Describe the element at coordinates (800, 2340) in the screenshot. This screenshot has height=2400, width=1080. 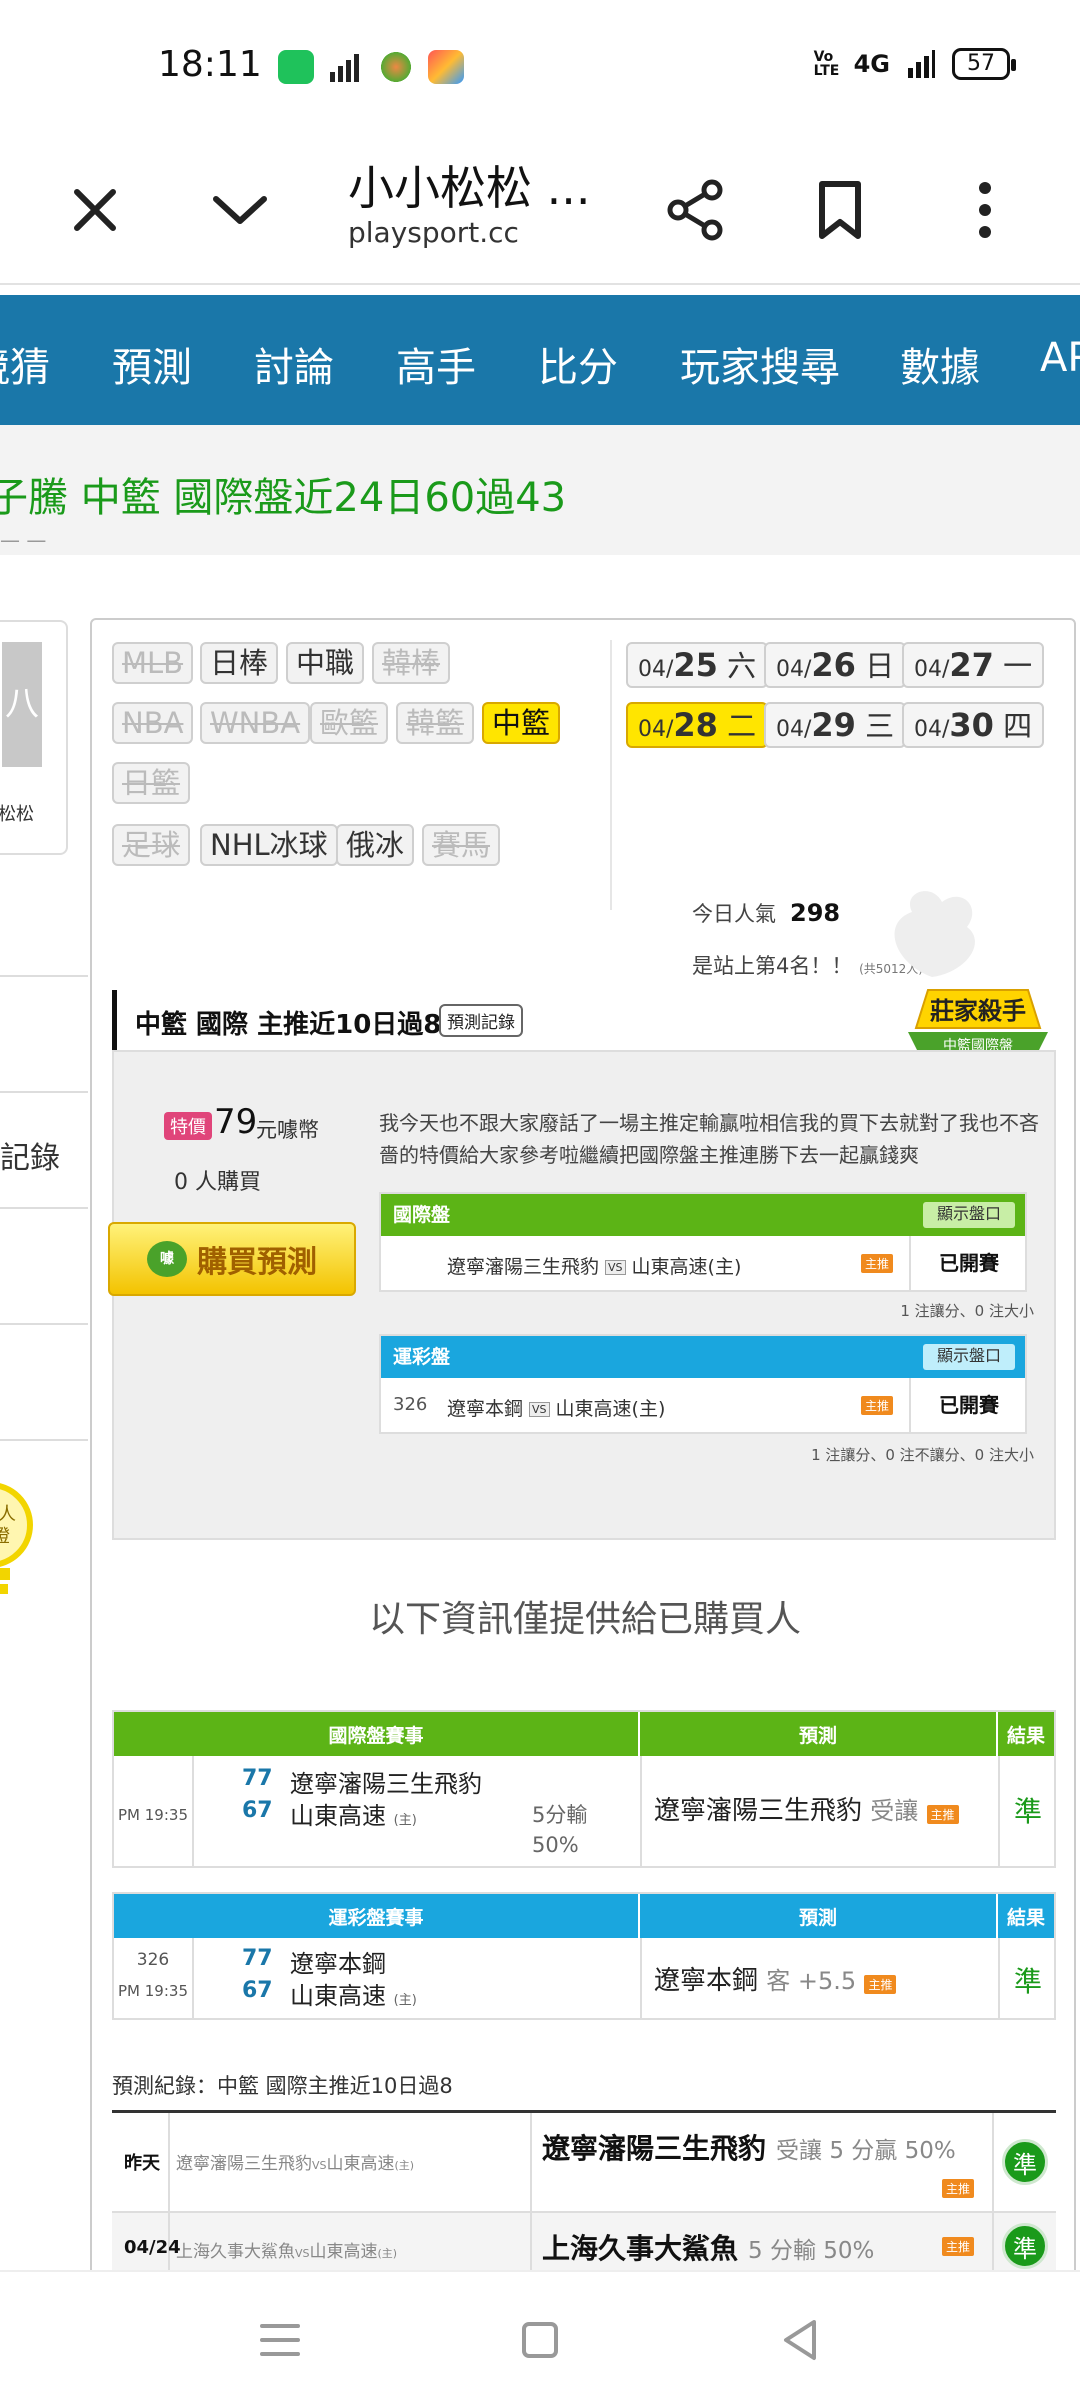
I see `back-icon` at that location.